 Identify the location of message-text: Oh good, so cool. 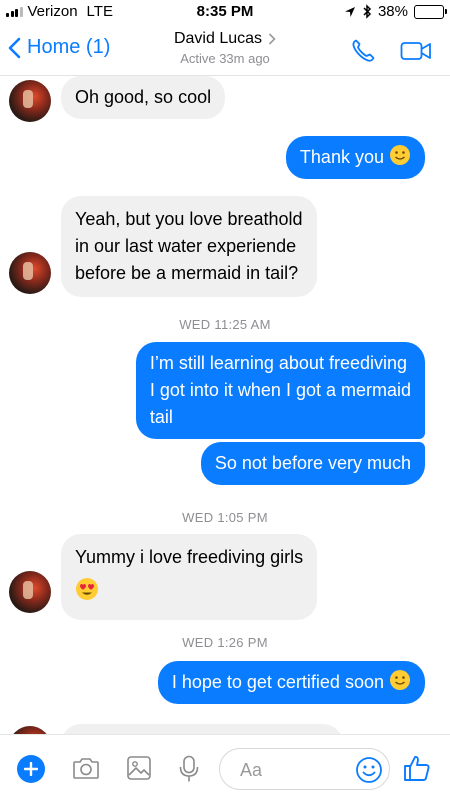
(143, 97).